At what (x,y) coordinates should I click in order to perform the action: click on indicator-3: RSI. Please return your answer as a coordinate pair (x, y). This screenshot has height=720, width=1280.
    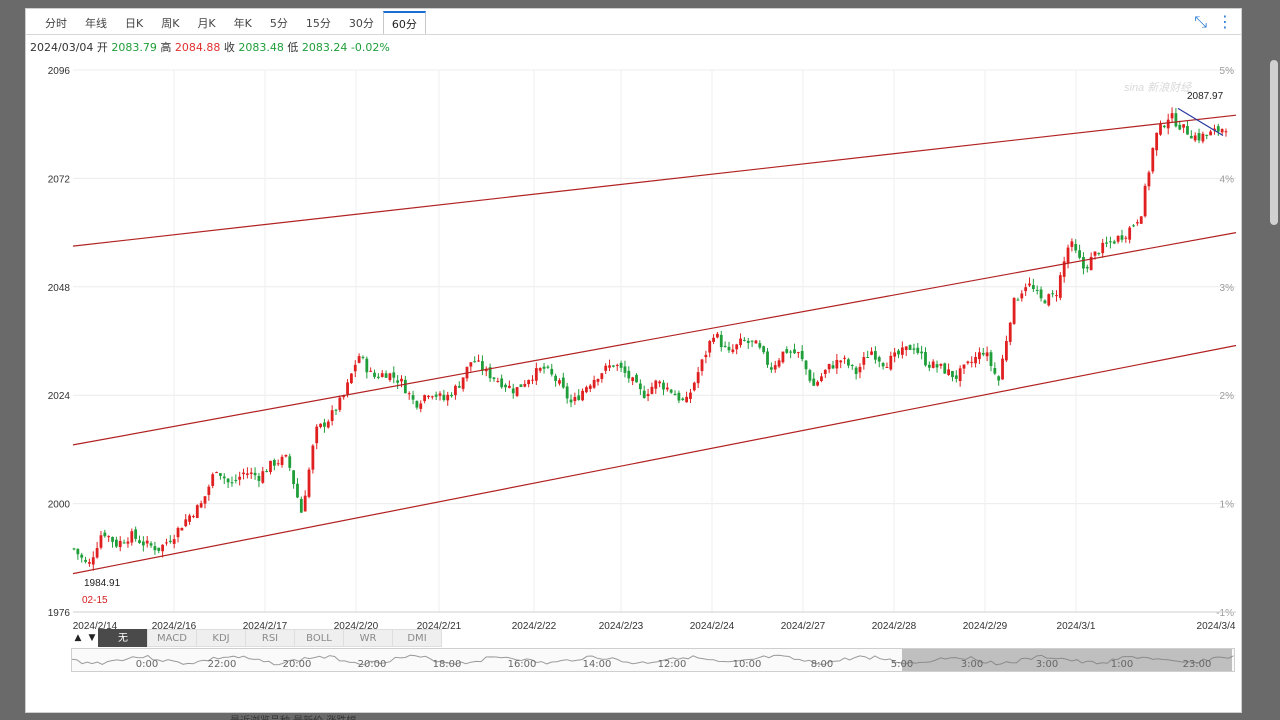
    Looking at the image, I should click on (270, 638).